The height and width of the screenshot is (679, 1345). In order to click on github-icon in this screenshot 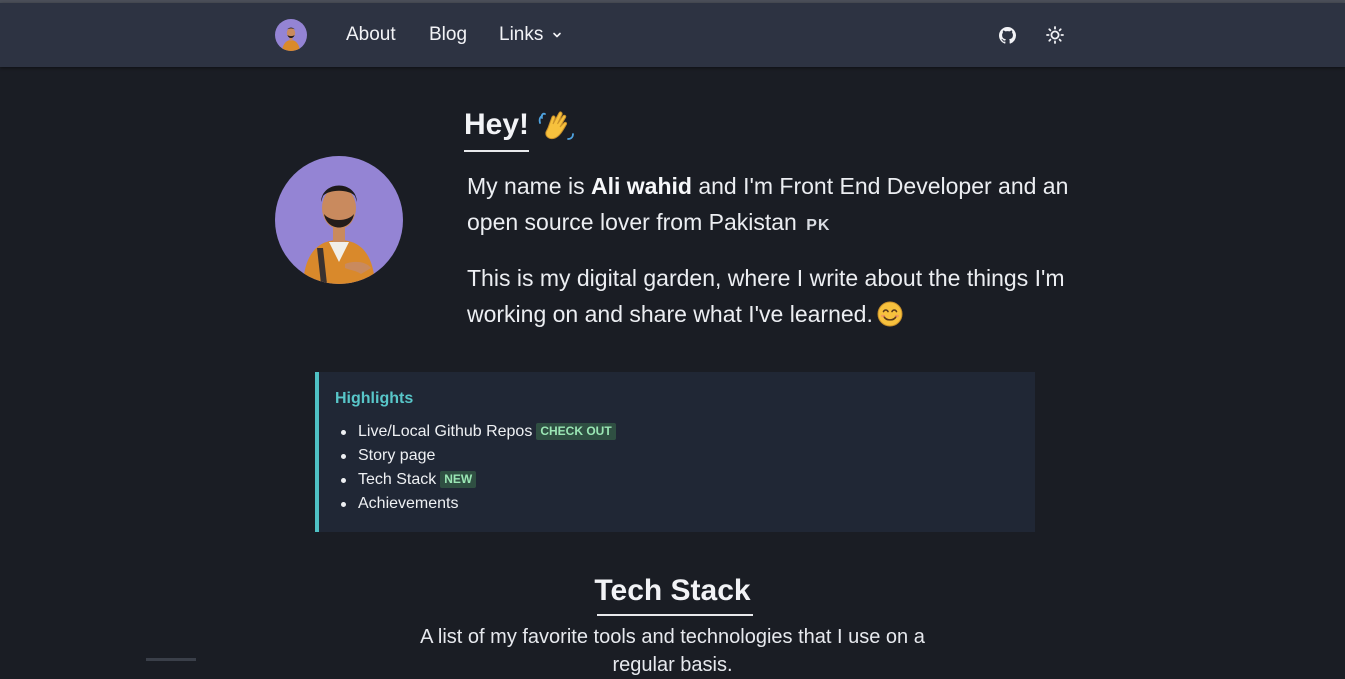, I will do `click(1007, 35)`.